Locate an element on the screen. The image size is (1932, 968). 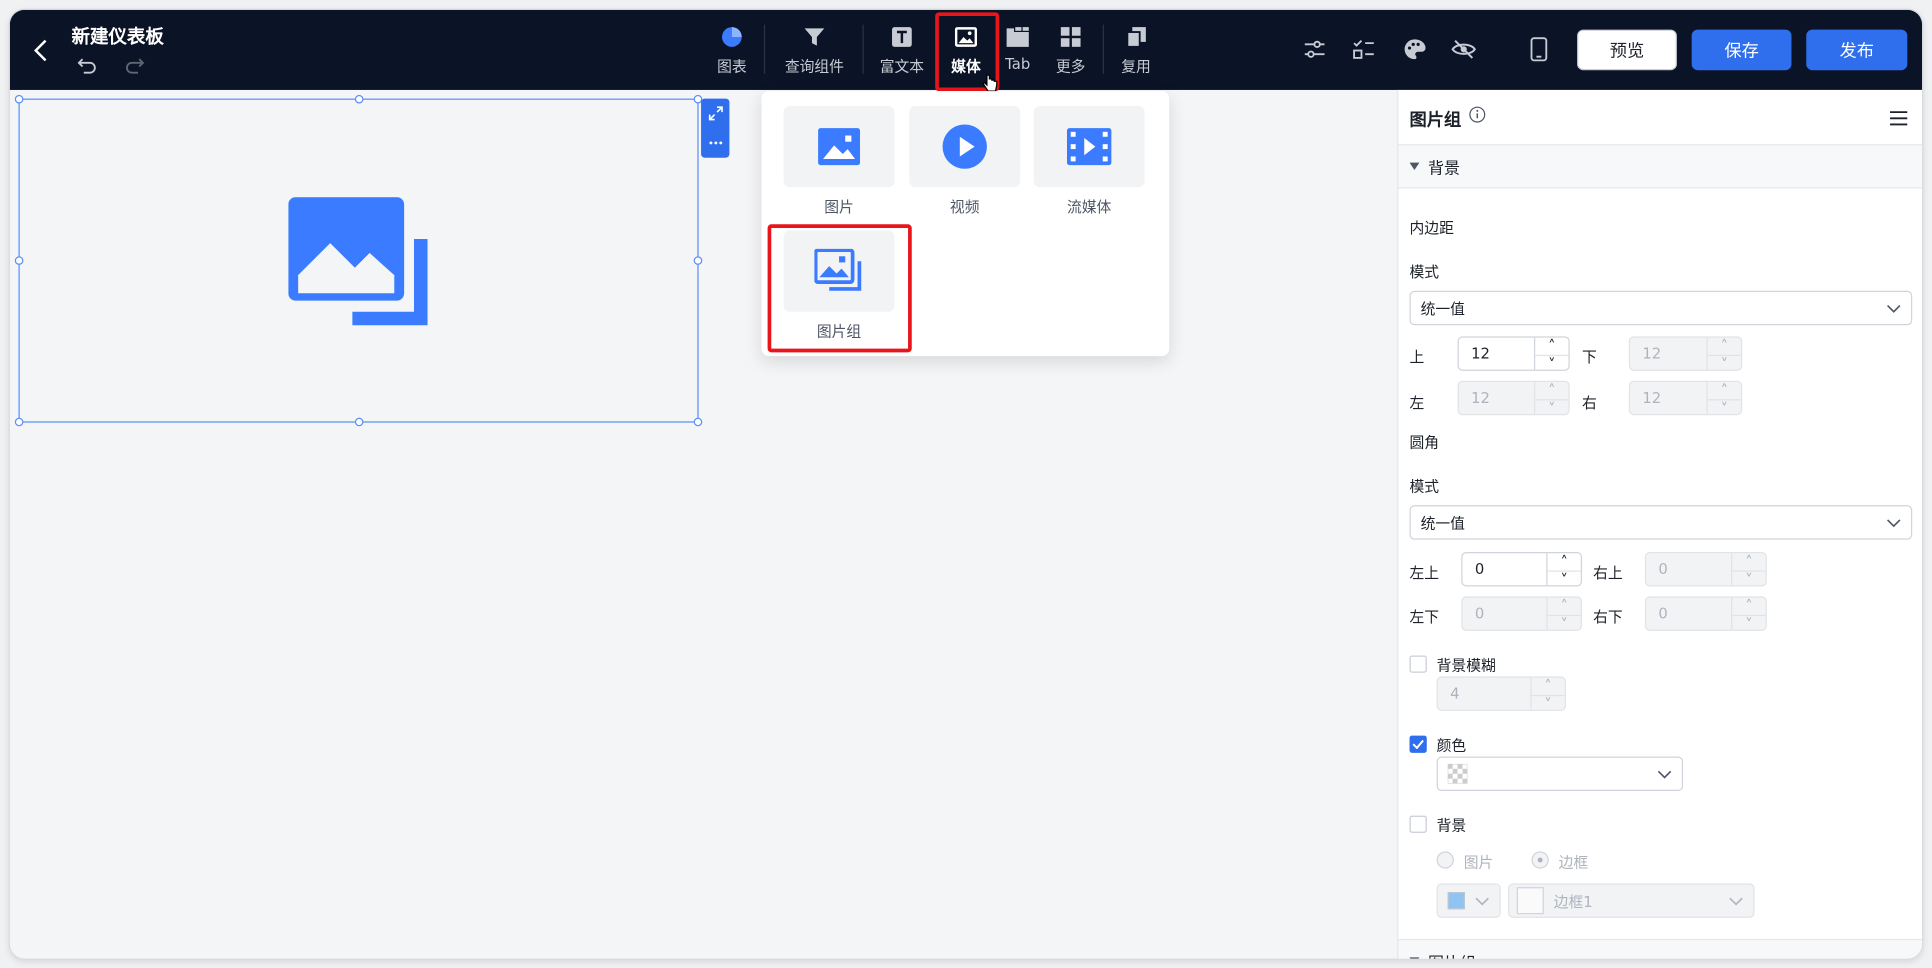
image-icon is located at coordinates (966, 37).